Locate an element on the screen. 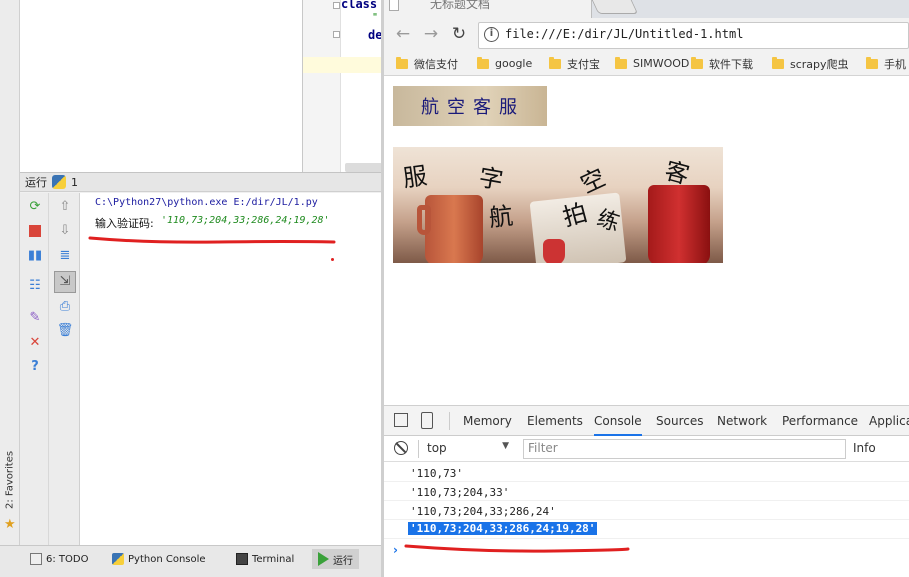 The width and height of the screenshot is (909, 577). run-toolbar-secondary: ⇧ ⇩ ≣ ⇲ ⎙ 🗑 is located at coordinates (64, 369).